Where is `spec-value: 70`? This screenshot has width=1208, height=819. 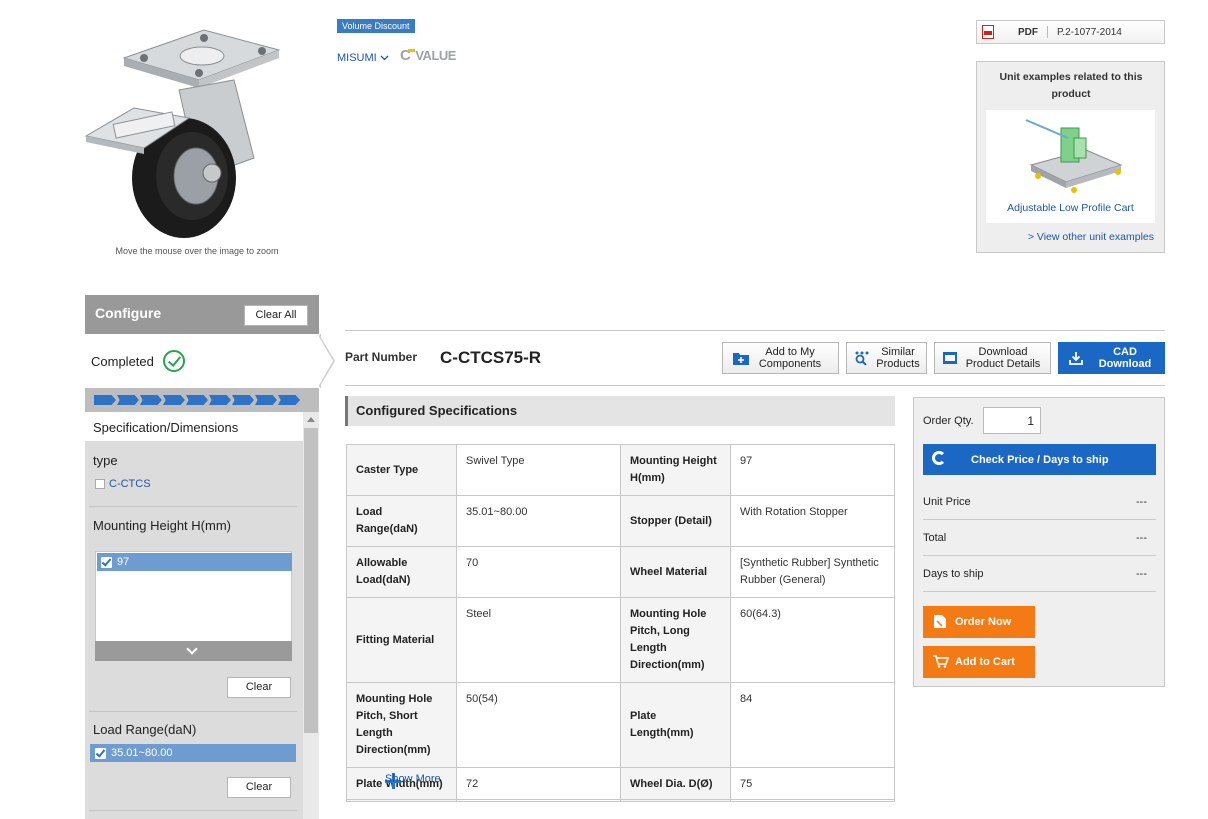
spec-value: 70 is located at coordinates (538, 572).